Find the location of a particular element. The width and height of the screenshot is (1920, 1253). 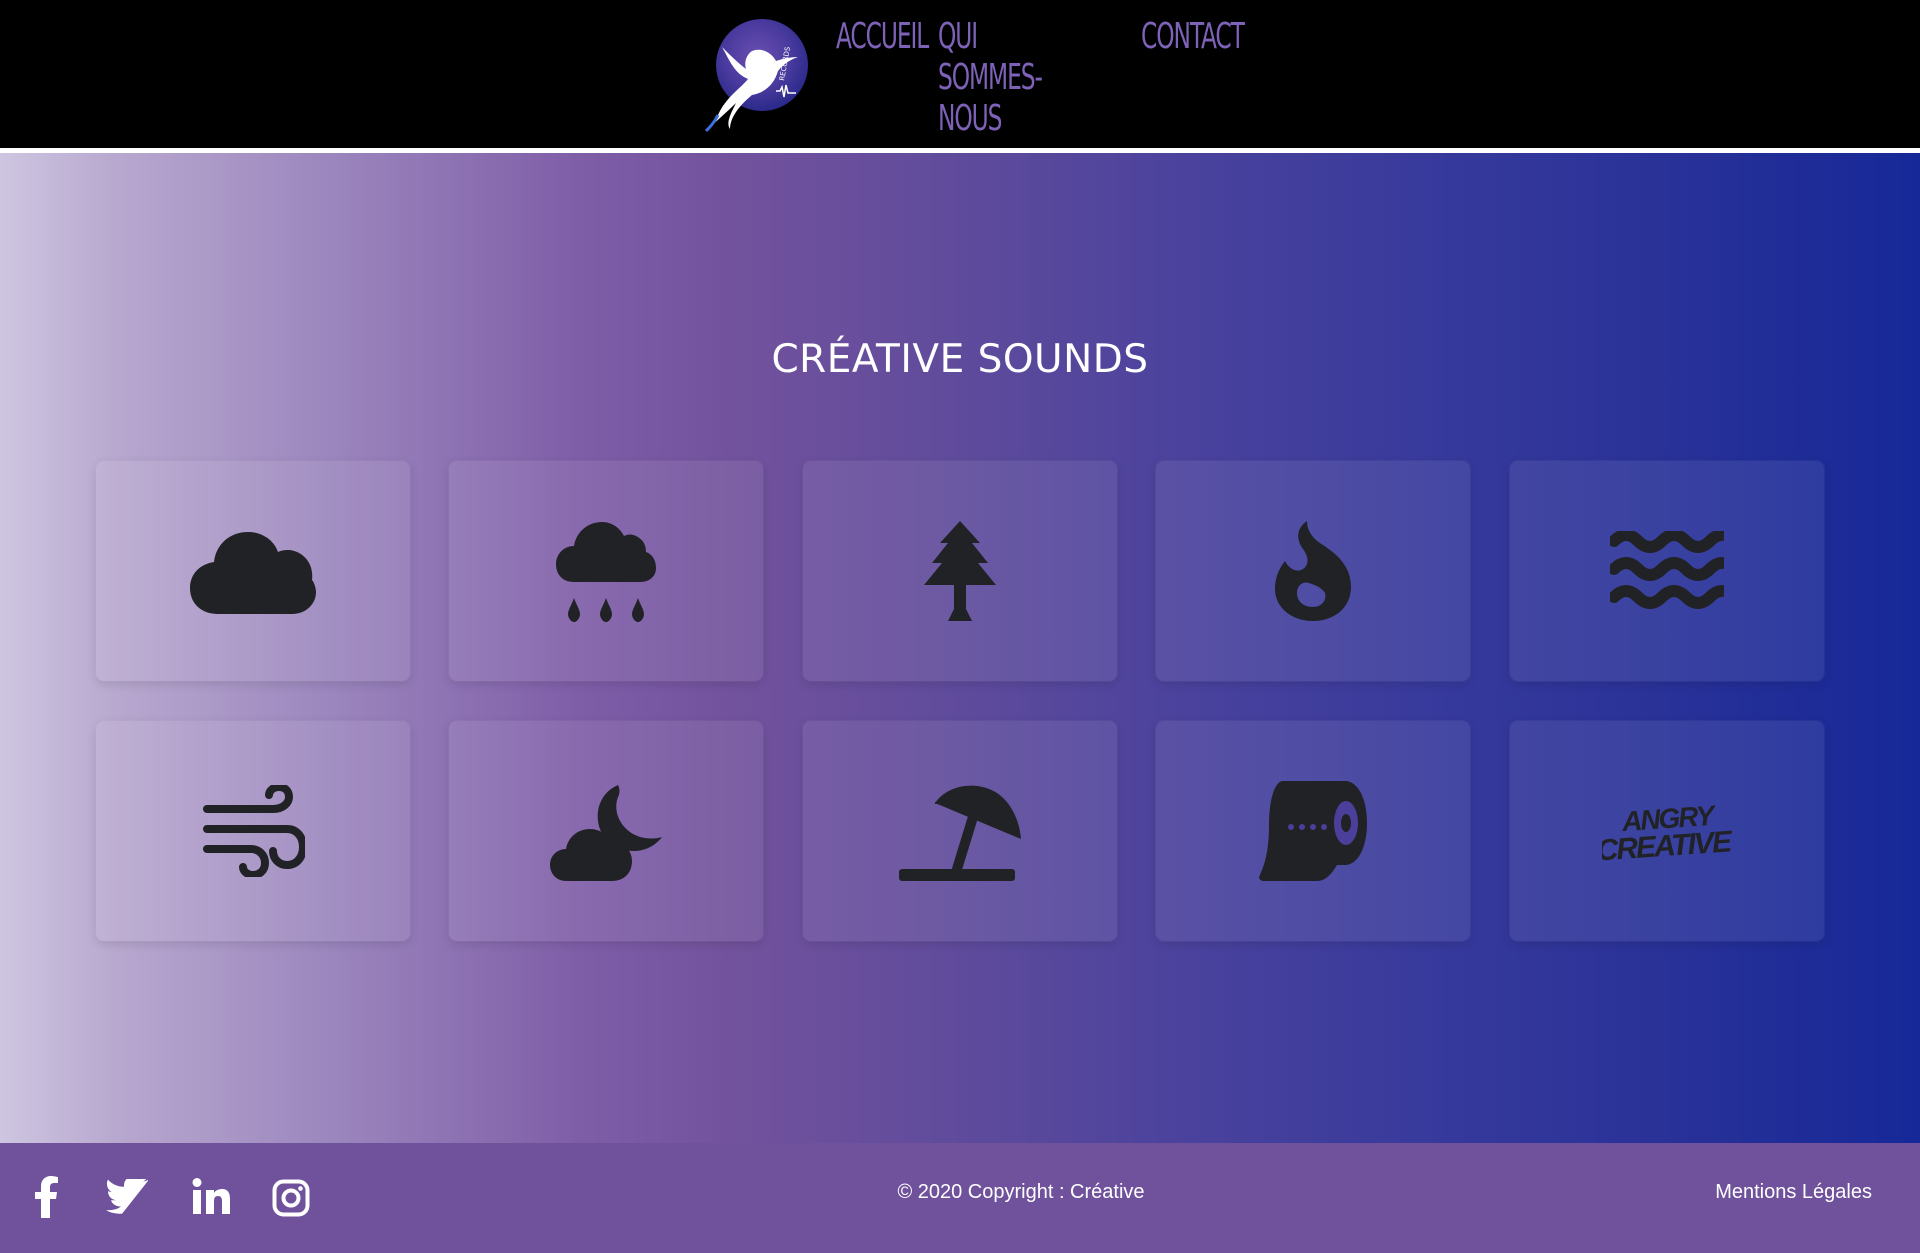

sound-card-rain is located at coordinates (606, 571).